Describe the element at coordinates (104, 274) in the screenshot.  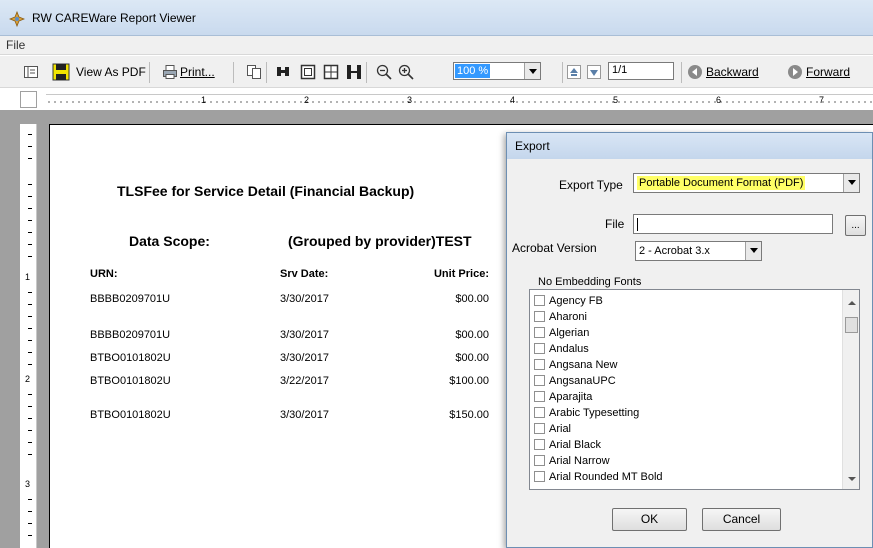
I see `column-header-urn: URN:` at that location.